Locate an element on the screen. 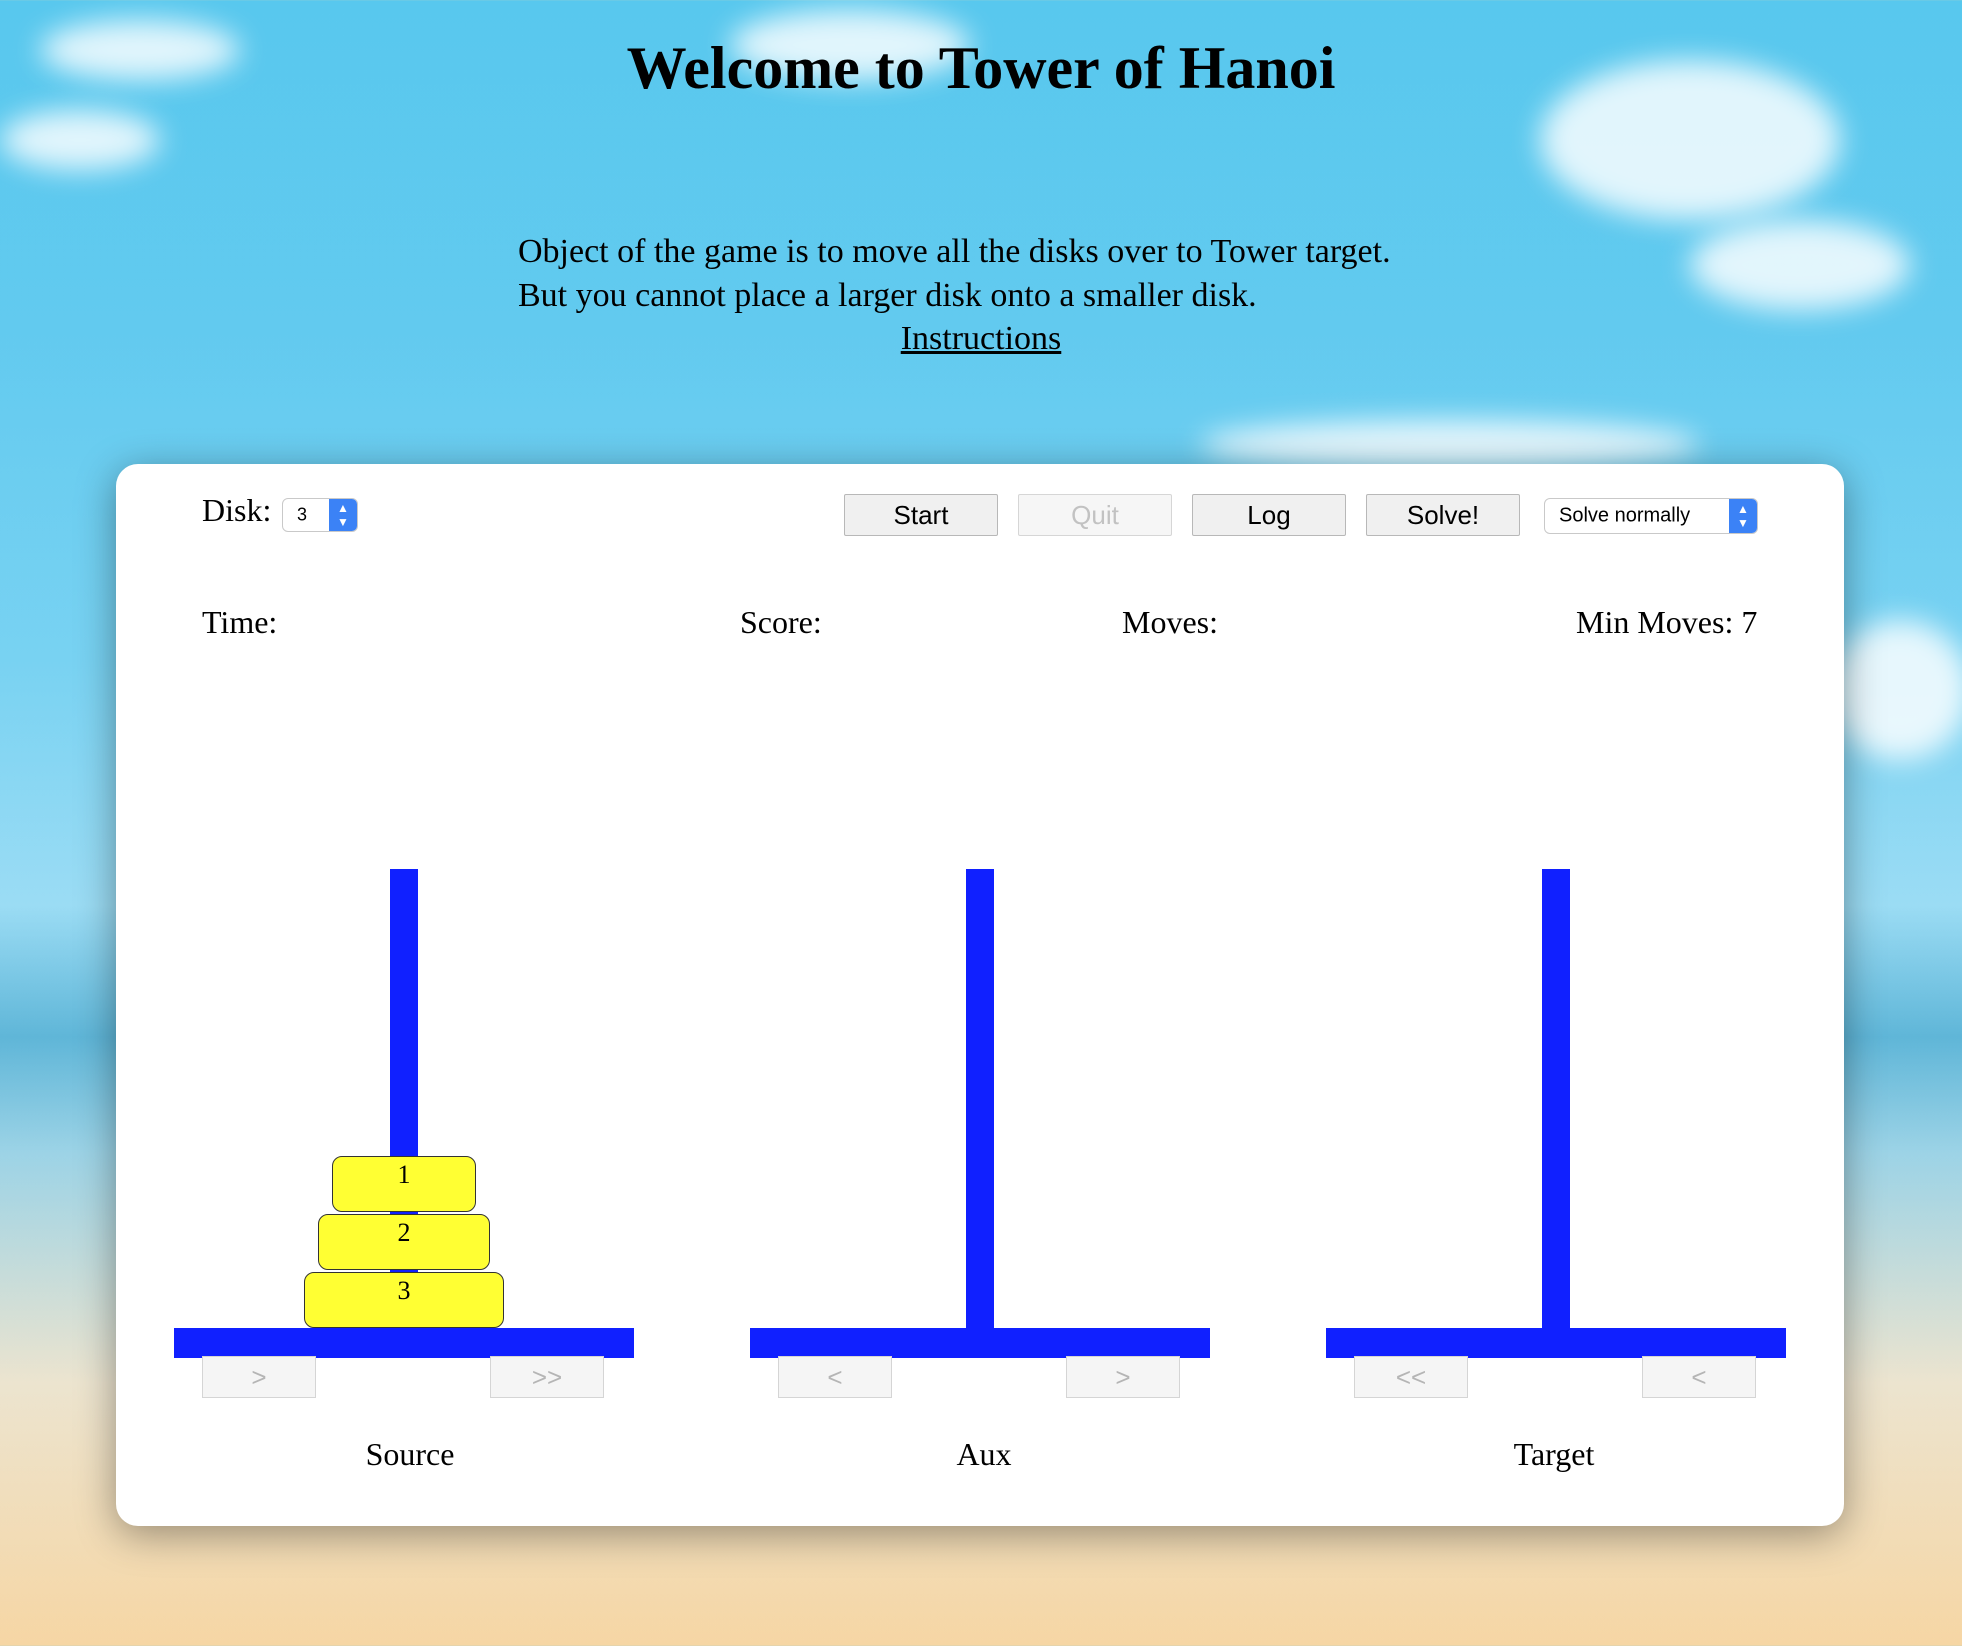 The image size is (1962, 1646). source-move-right-button: > is located at coordinates (259, 1377).